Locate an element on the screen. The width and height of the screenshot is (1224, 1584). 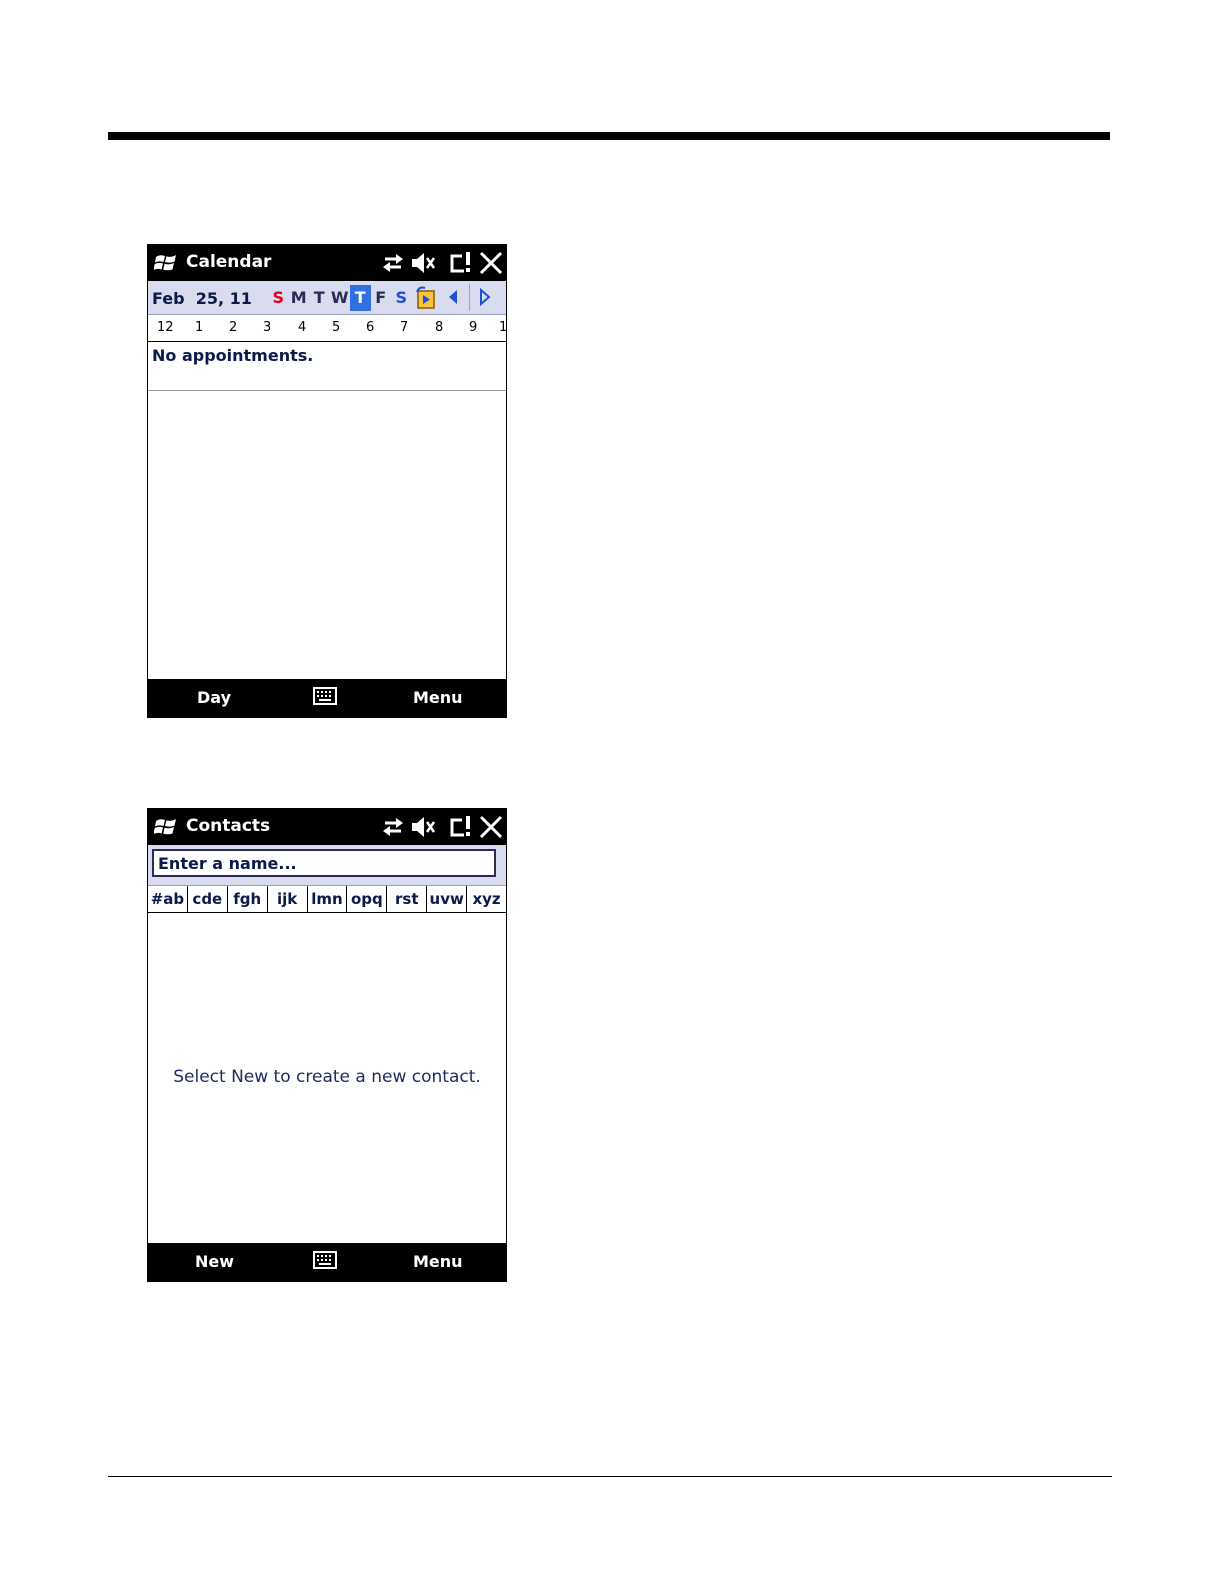
appointment-list: No appointments. is located at coordinates (327, 366).